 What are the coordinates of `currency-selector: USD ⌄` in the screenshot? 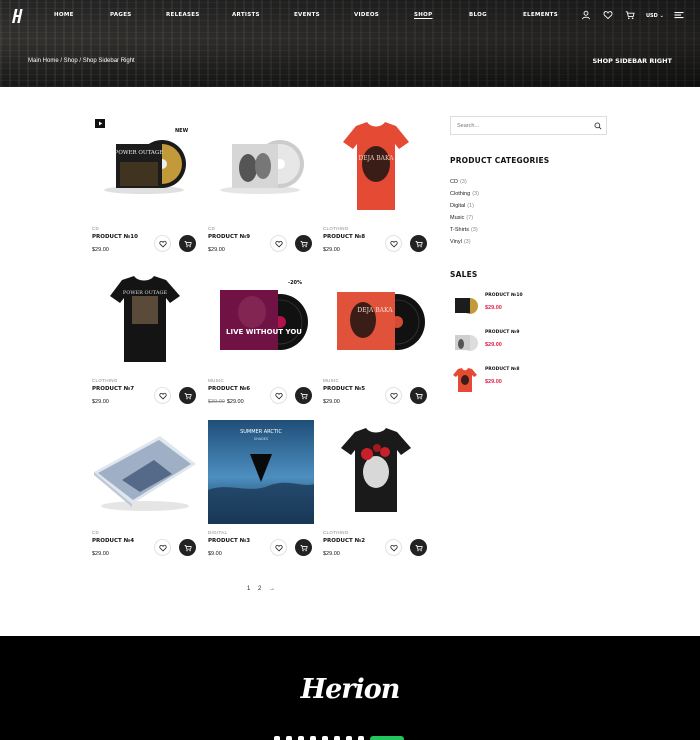 It's located at (655, 16).